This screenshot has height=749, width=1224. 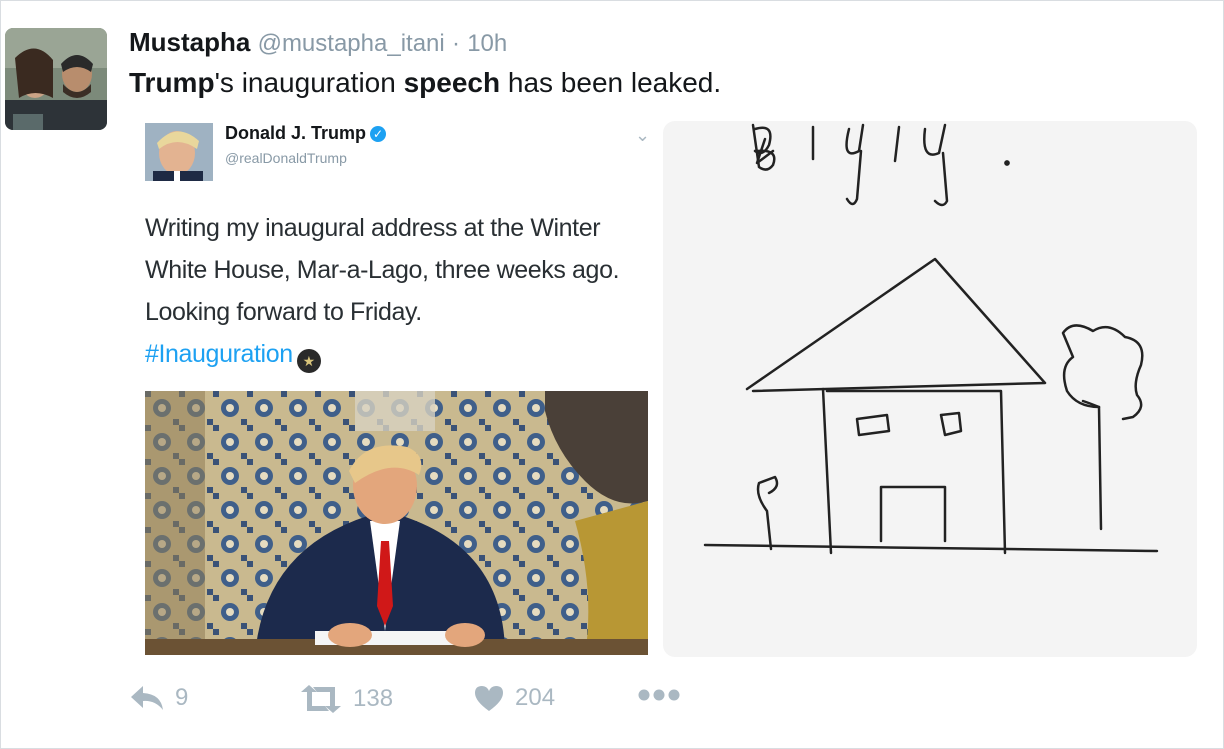 What do you see at coordinates (643, 135) in the screenshot?
I see `chevron-down-icon: ⌄` at bounding box center [643, 135].